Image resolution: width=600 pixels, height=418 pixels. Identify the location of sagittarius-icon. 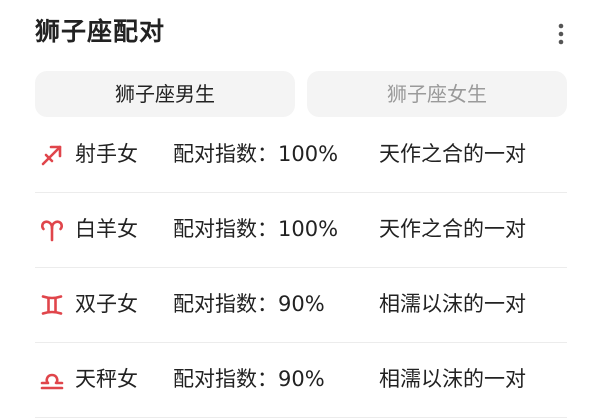
(52, 155).